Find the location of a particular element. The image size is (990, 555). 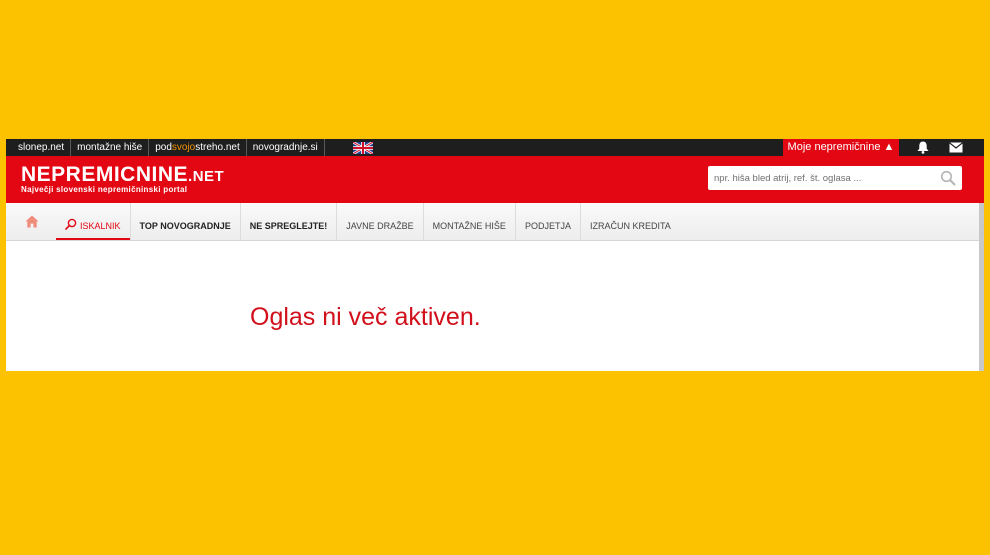

link-podsvojostreho-post: streho.net is located at coordinates (217, 147).